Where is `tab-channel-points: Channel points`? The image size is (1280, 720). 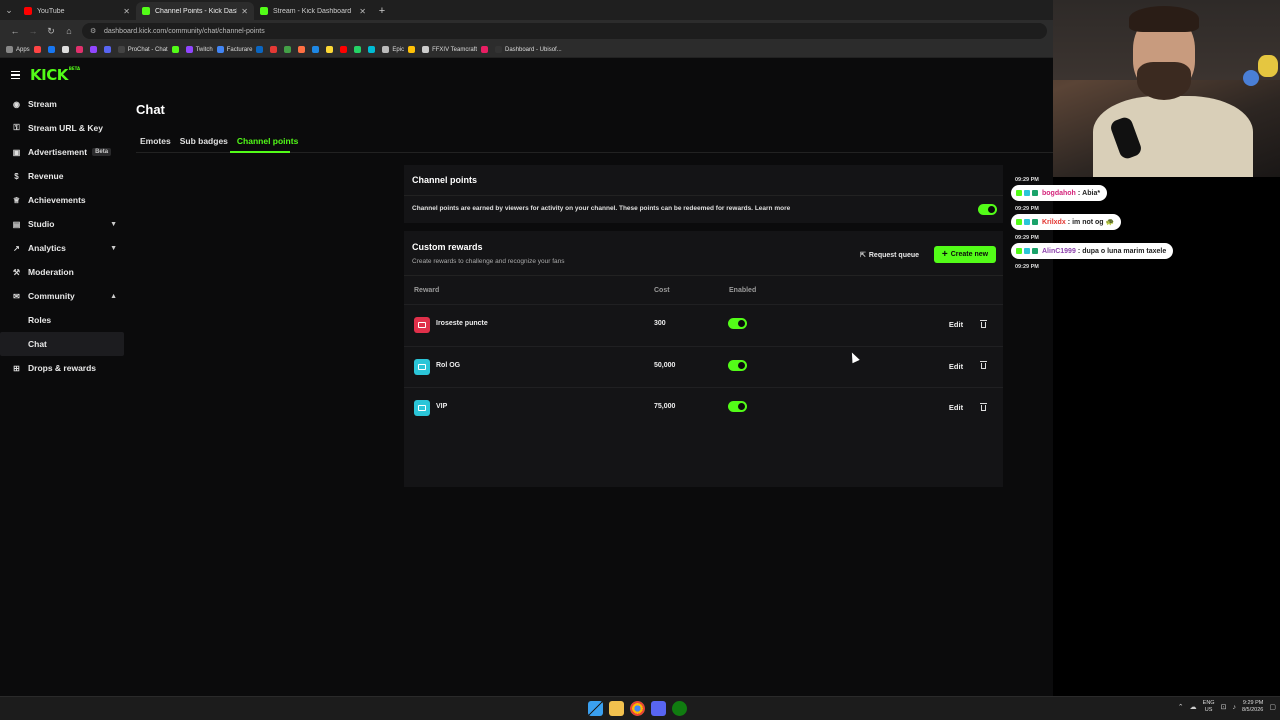
tab-channel-points: Channel points is located at coordinates (267, 142).